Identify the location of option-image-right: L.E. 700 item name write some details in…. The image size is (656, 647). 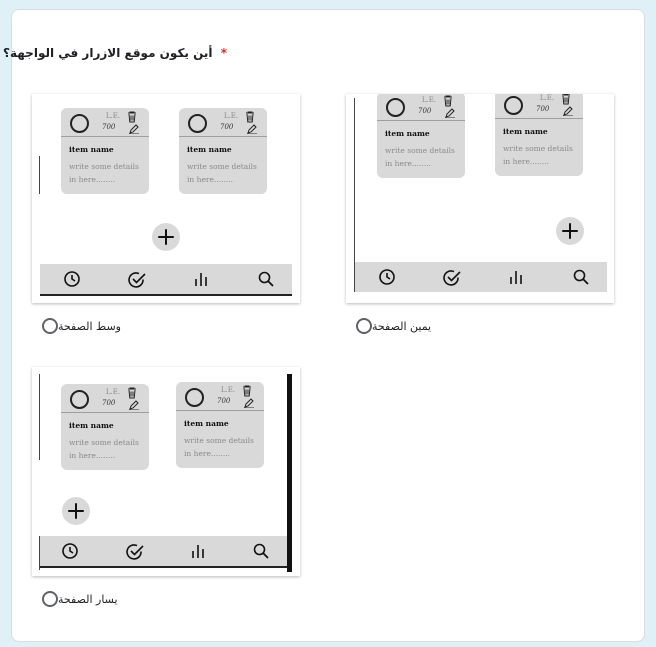
(480, 198).